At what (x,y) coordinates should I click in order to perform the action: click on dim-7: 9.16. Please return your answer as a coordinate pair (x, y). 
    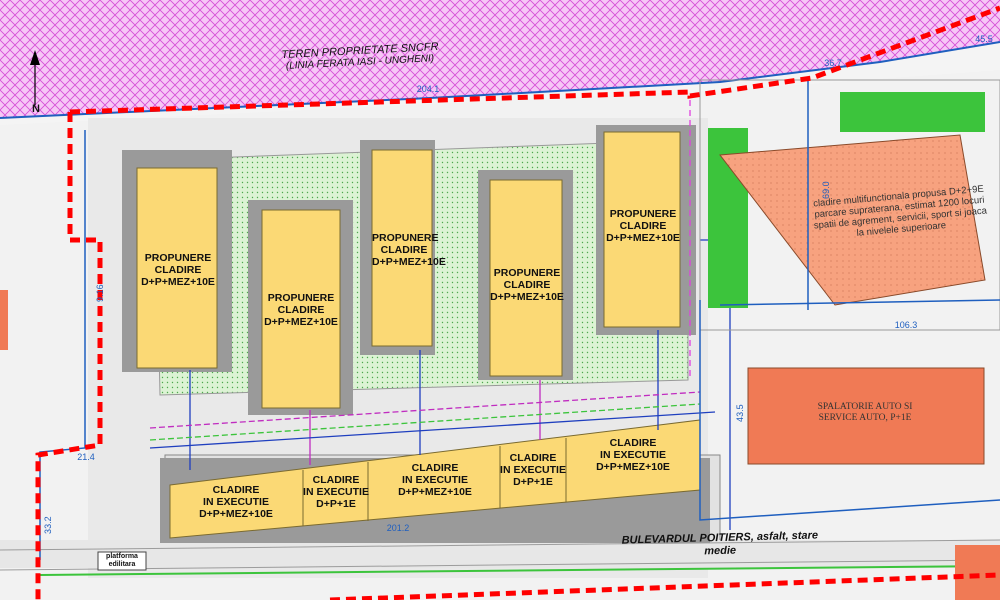
    Looking at the image, I should click on (99, 293).